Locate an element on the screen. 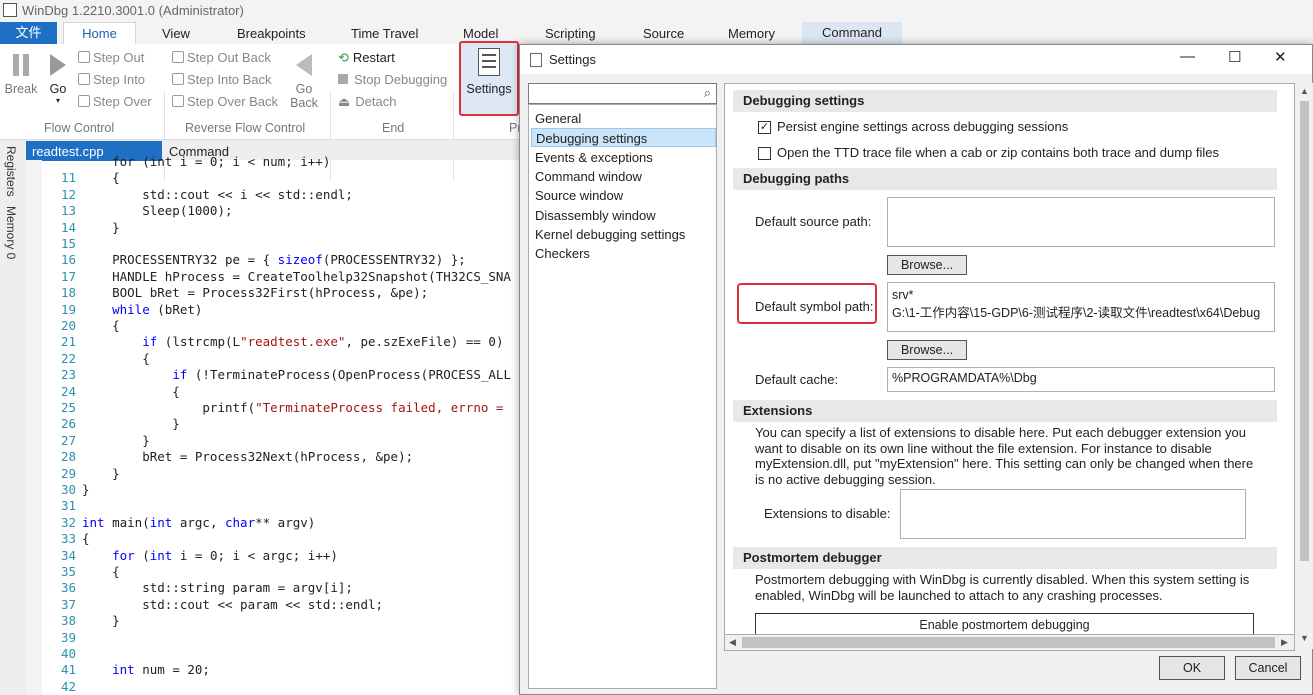 The image size is (1313, 695). nav-item-disassembly-window: Disassembly window is located at coordinates (623, 215).